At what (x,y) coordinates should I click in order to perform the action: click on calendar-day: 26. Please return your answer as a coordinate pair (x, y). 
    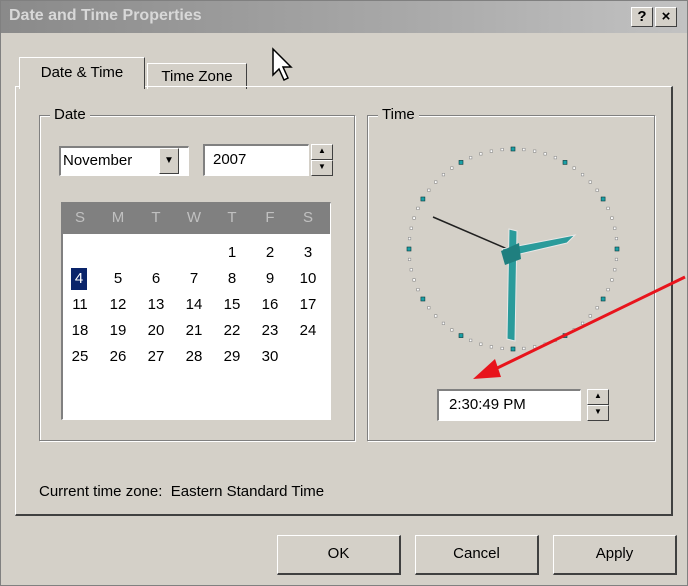
    Looking at the image, I should click on (118, 357).